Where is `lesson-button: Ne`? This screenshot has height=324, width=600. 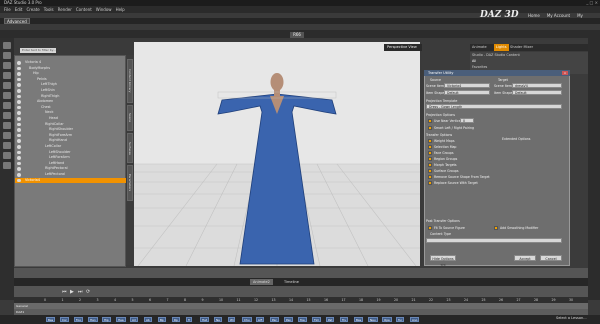
lesson-button: Ne is located at coordinates (218, 319).